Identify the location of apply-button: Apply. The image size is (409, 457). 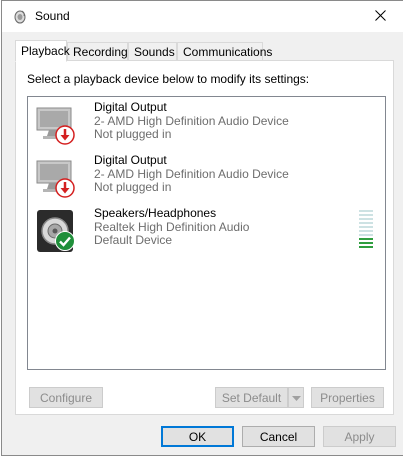
(359, 436).